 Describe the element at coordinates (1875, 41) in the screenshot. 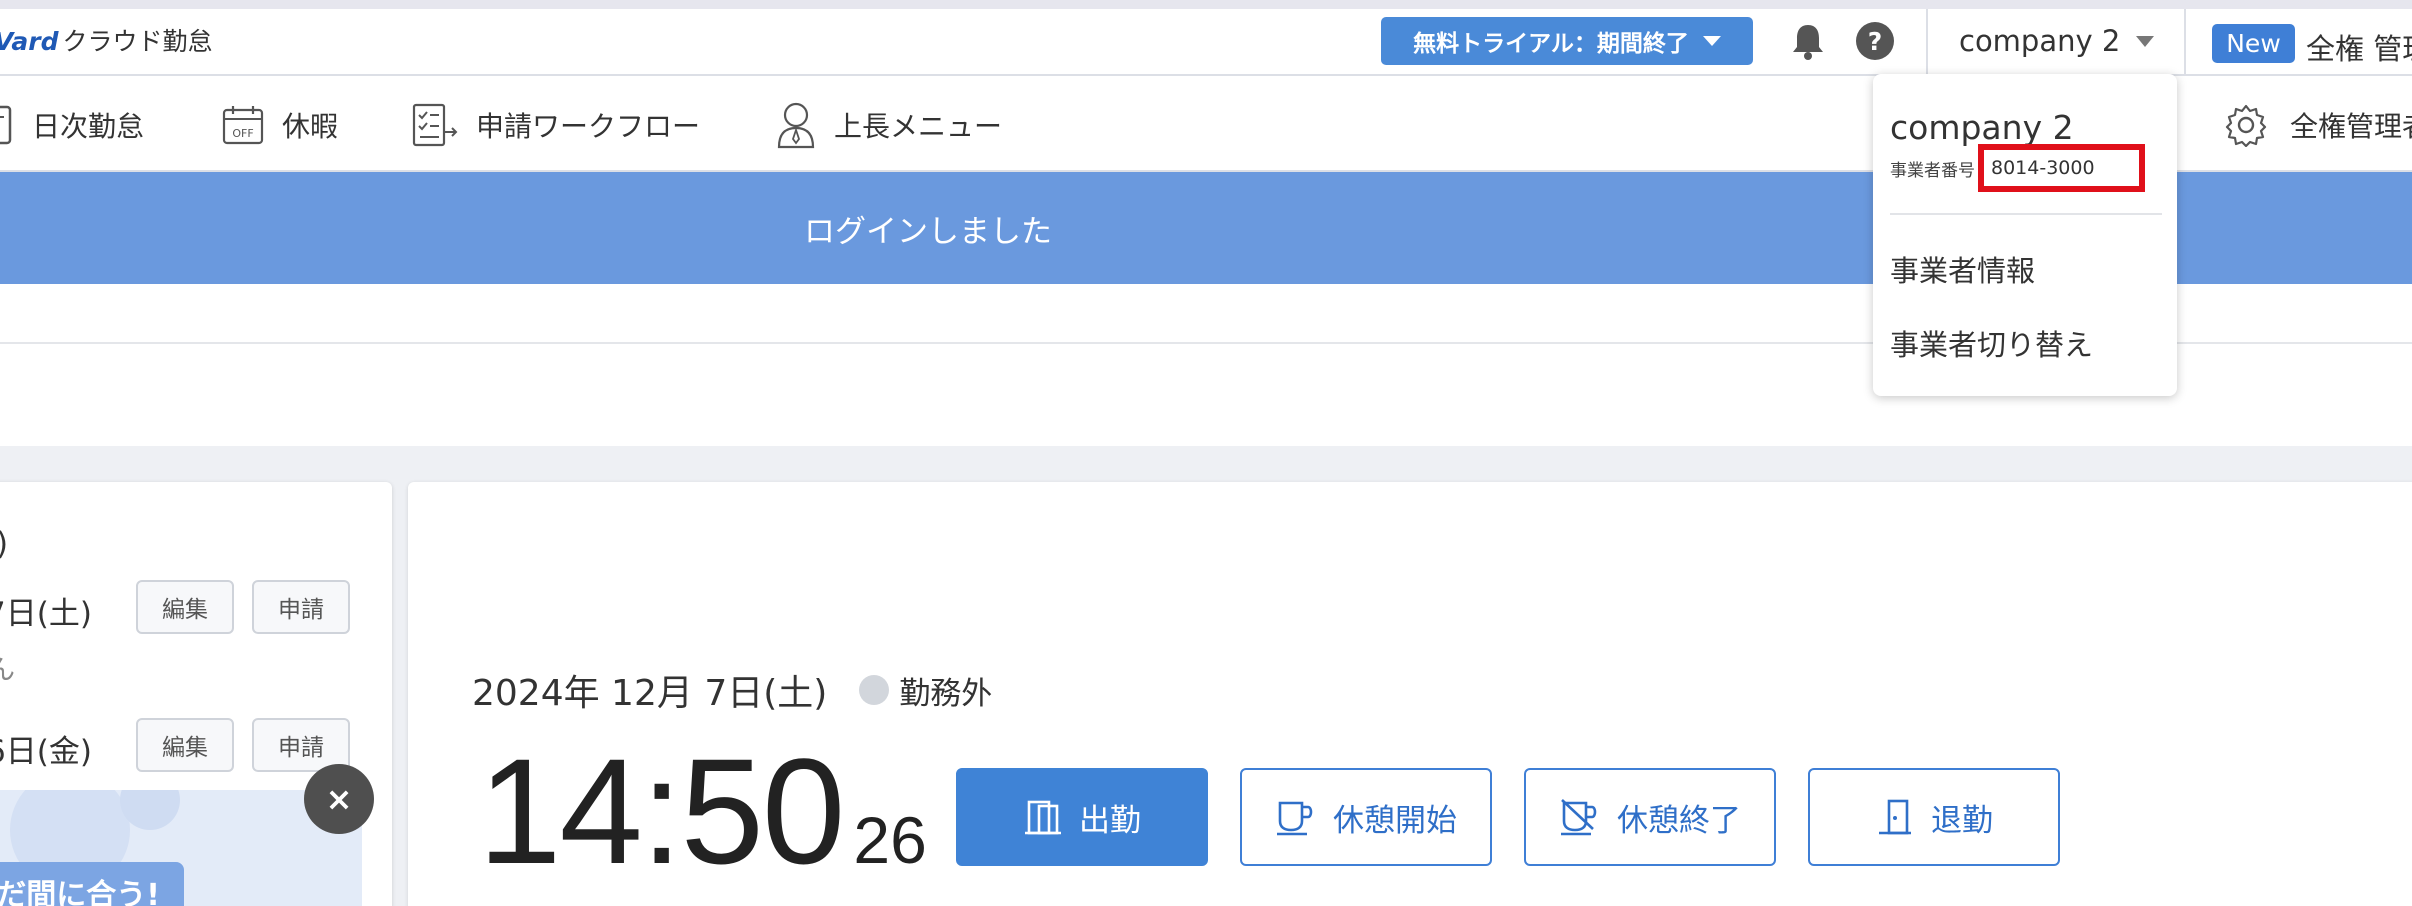

I see `help-icon: ?` at that location.